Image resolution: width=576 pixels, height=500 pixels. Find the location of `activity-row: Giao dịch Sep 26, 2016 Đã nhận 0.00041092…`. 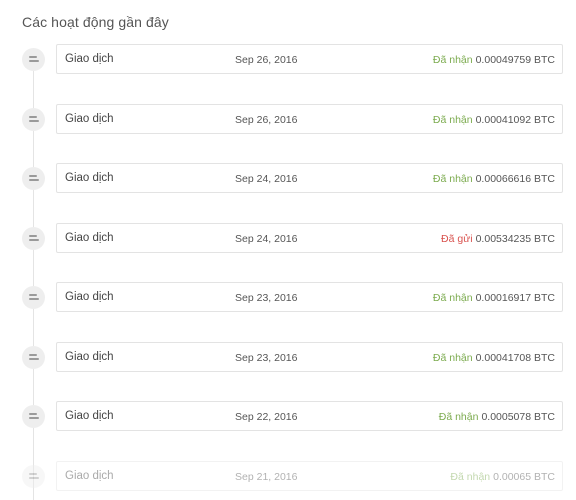

activity-row: Giao dịch Sep 26, 2016 Đã nhận 0.00041092… is located at coordinates (288, 120).